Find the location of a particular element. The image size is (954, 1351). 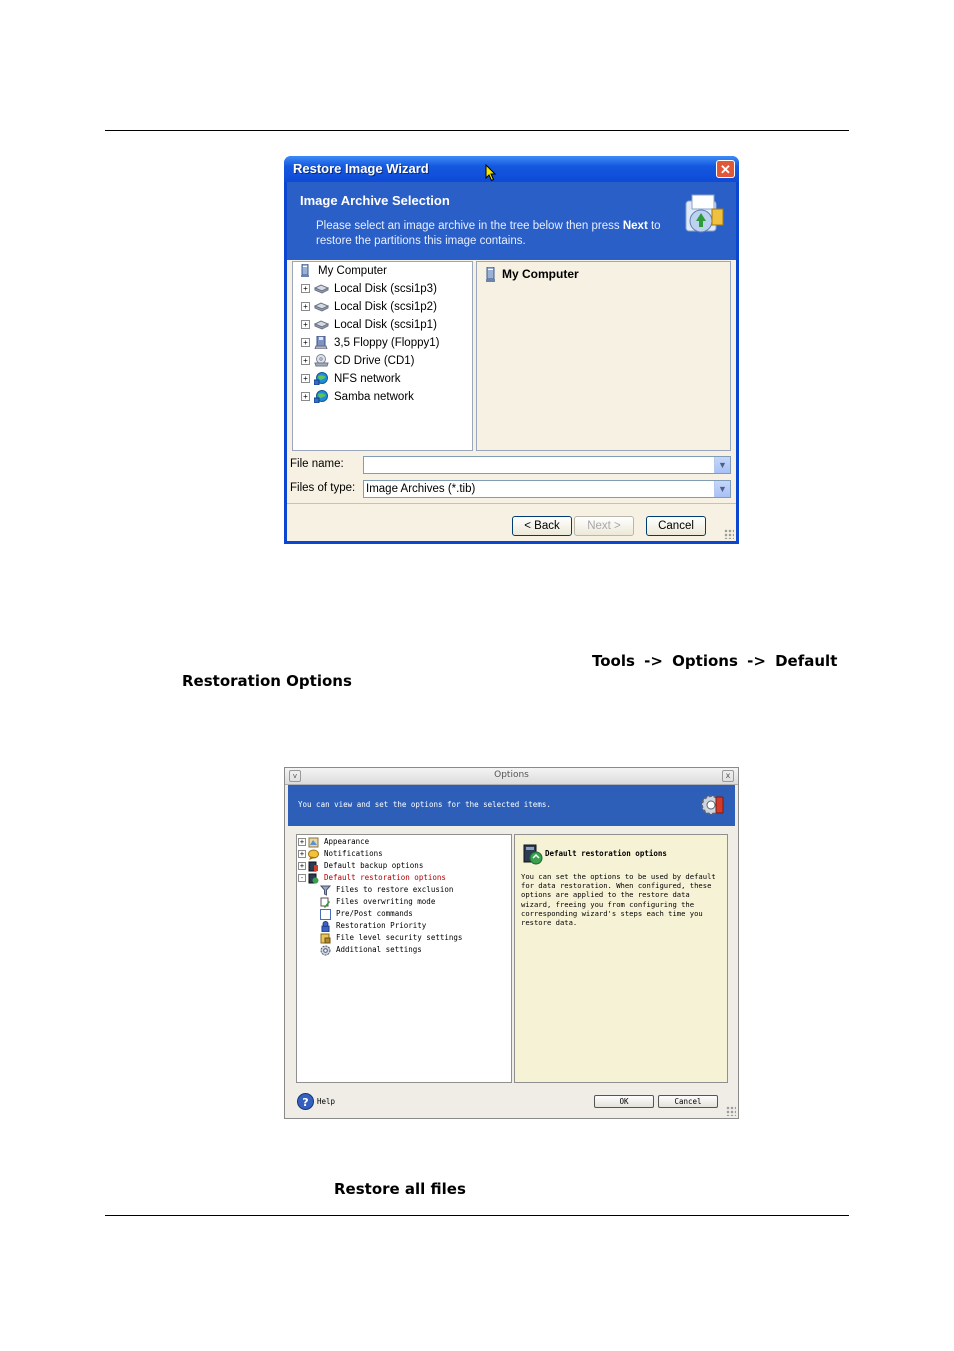

restore-all-files-text: Restore all files is located at coordinates (400, 1189).